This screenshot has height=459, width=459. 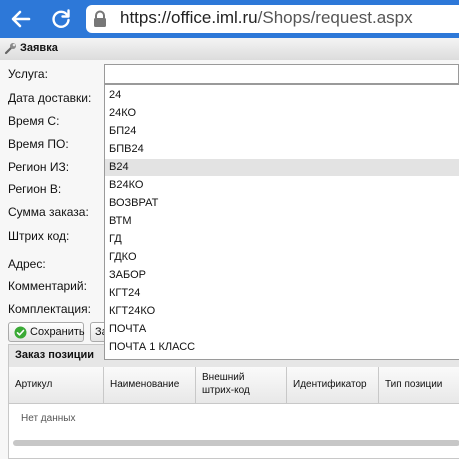 What do you see at coordinates (132, 311) in the screenshot?
I see `dropdown-option-label: КГТ24КО` at bounding box center [132, 311].